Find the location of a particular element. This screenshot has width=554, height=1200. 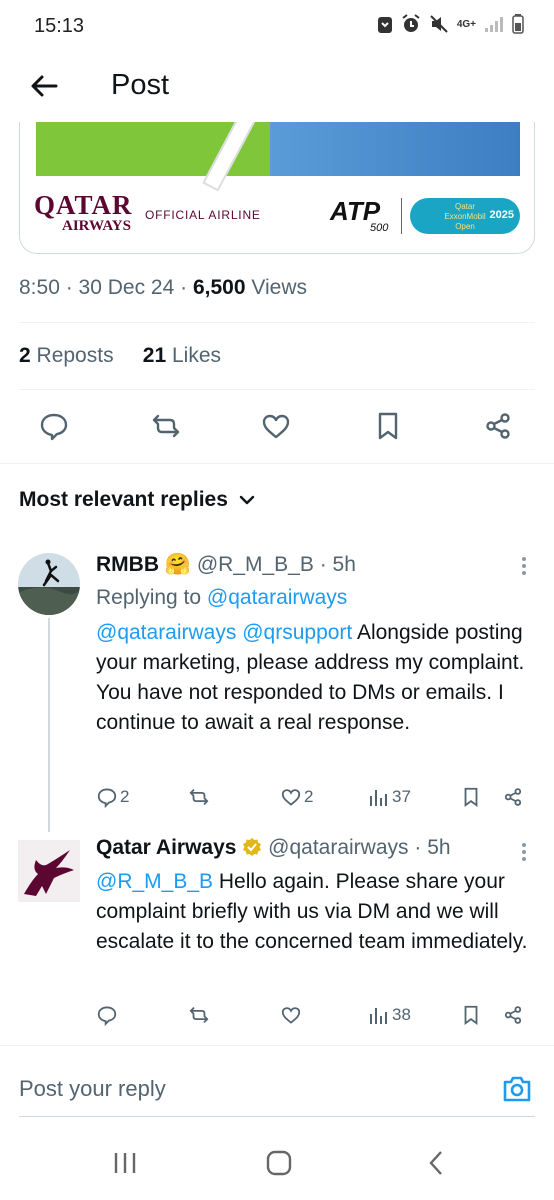

post-meta: 8:50 · 30 Dec 24 · 6,500 Views is located at coordinates (163, 287).